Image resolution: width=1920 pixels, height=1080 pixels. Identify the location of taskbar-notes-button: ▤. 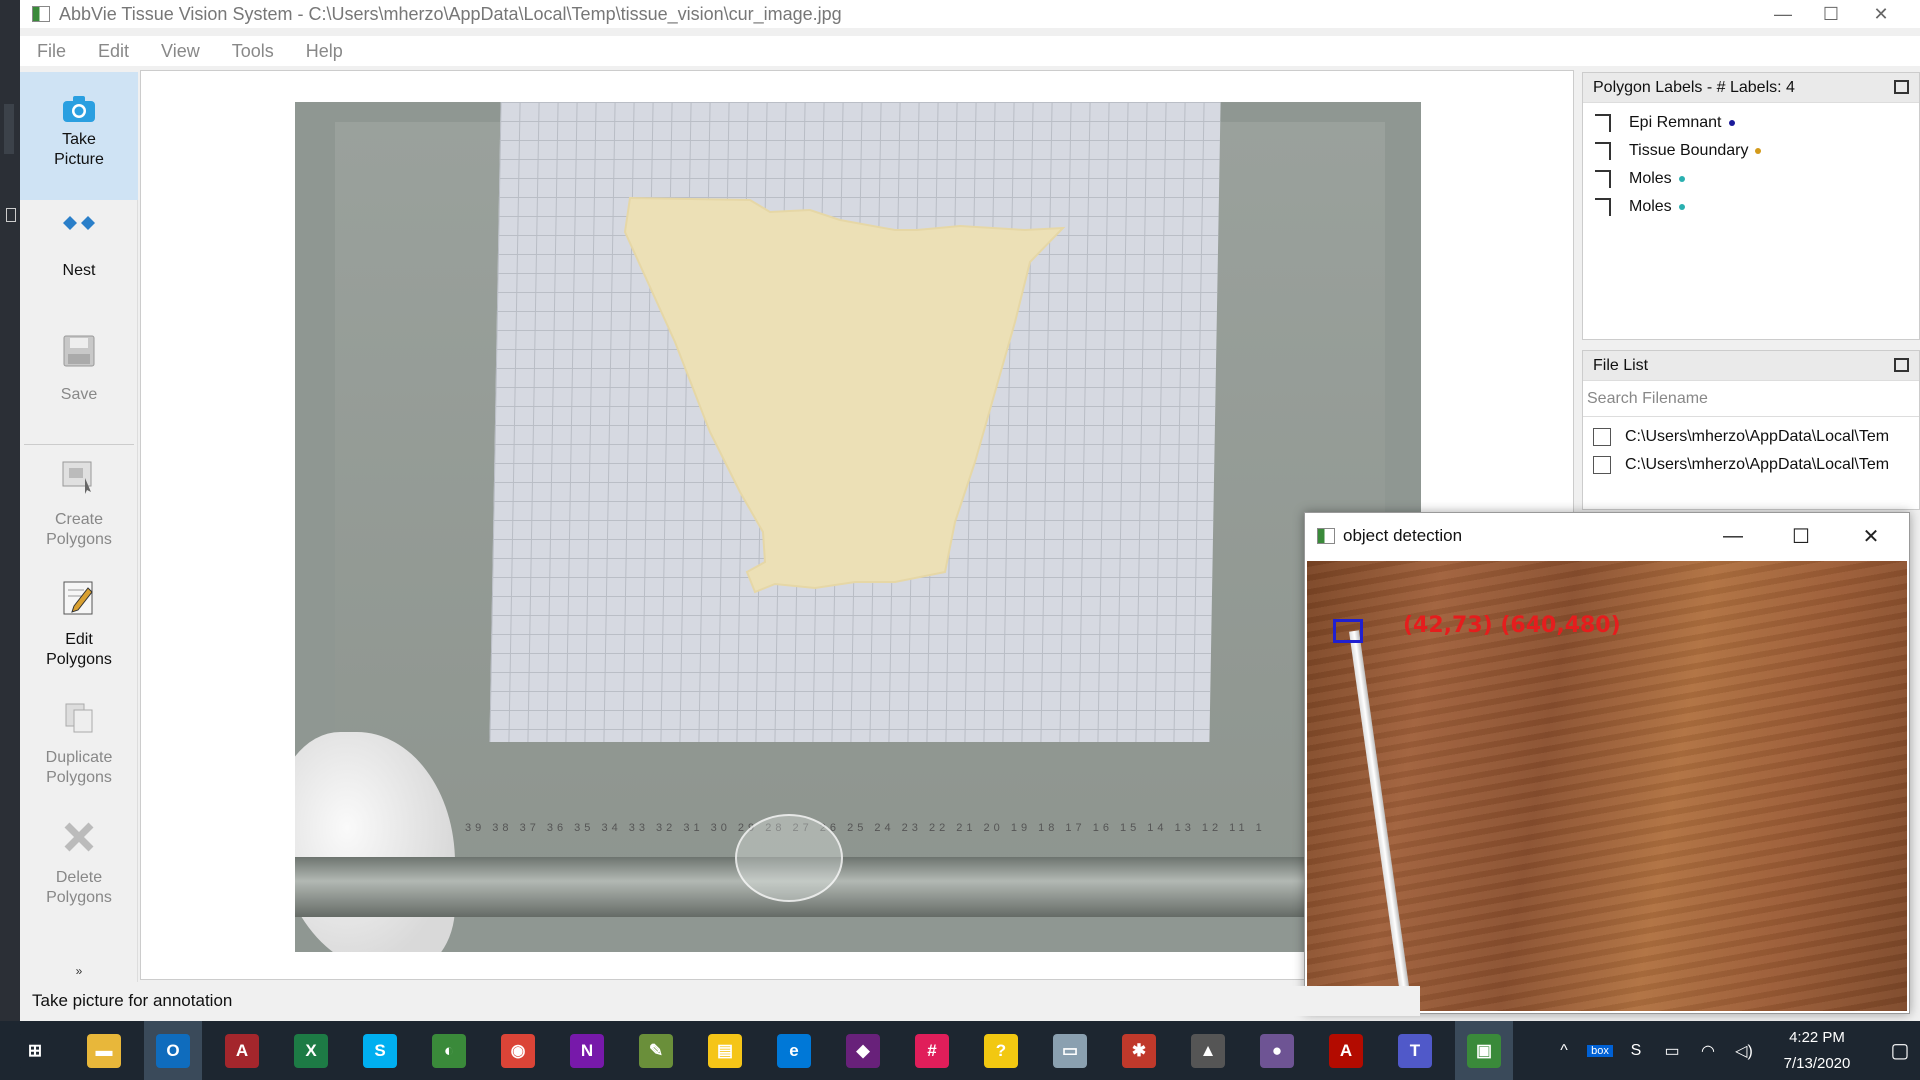
(725, 1050).